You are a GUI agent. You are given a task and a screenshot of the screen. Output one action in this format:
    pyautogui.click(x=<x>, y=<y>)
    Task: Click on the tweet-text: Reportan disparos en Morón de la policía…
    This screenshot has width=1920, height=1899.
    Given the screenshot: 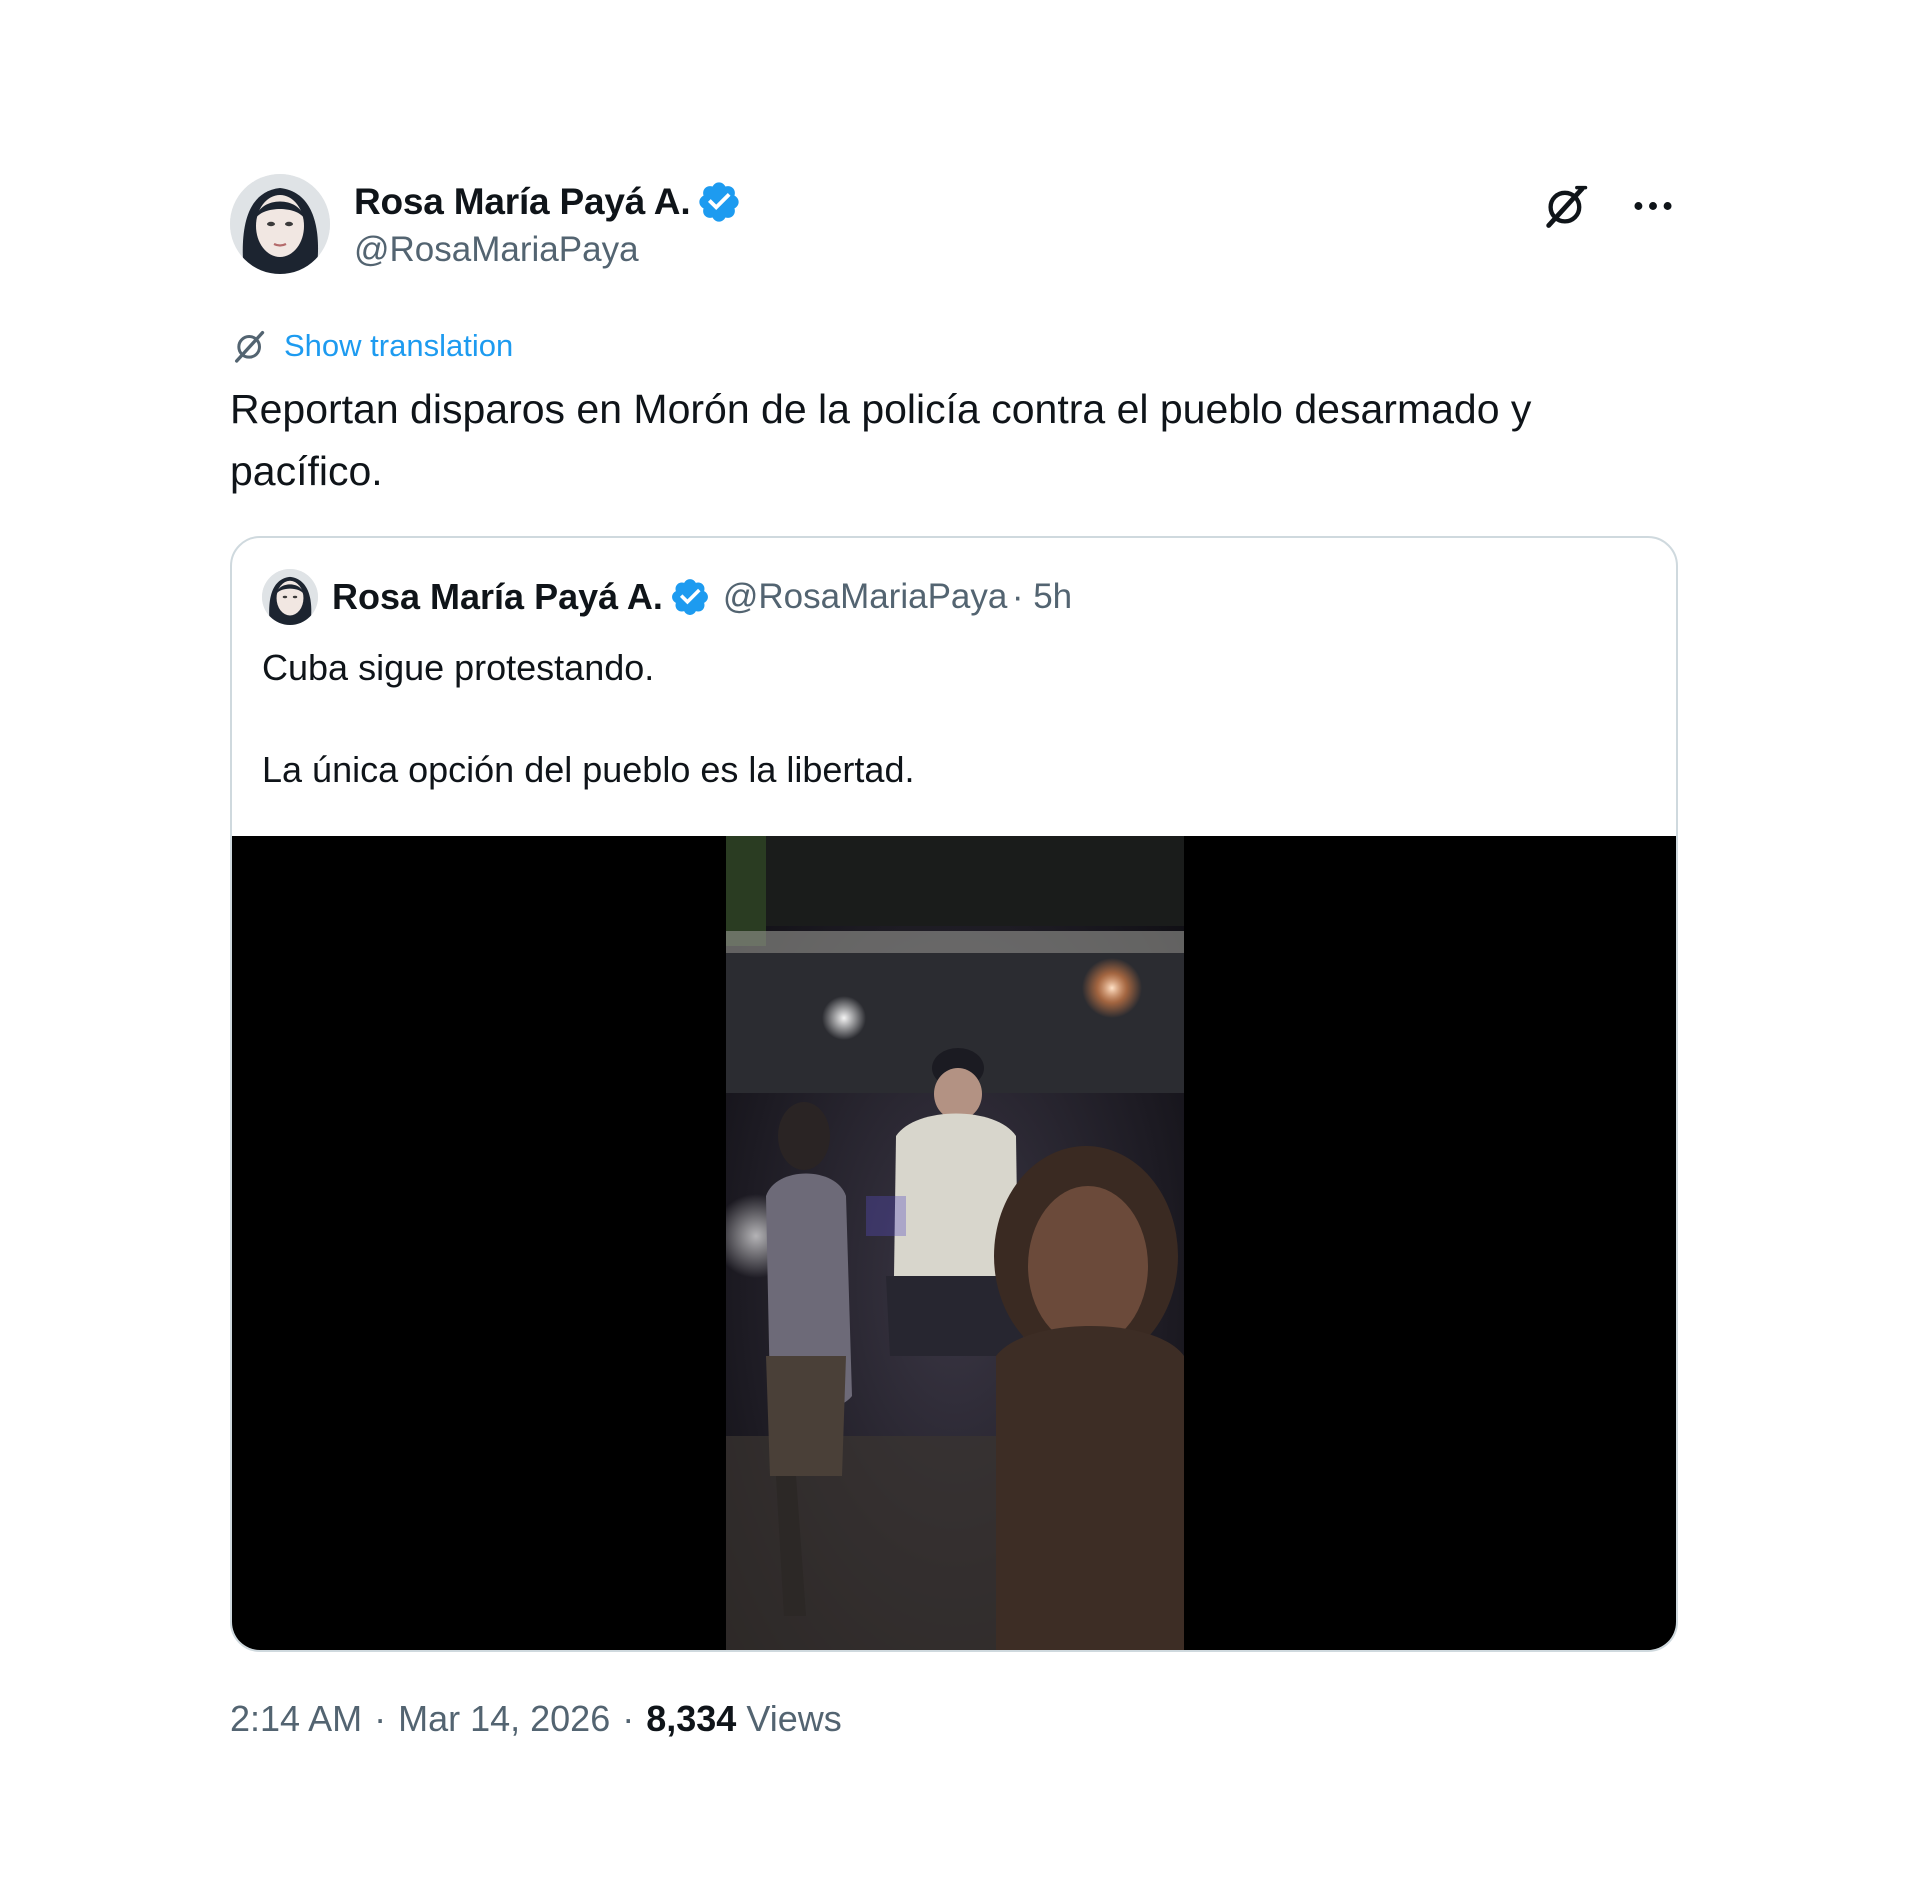 What is the action you would take?
    pyautogui.click(x=881, y=440)
    